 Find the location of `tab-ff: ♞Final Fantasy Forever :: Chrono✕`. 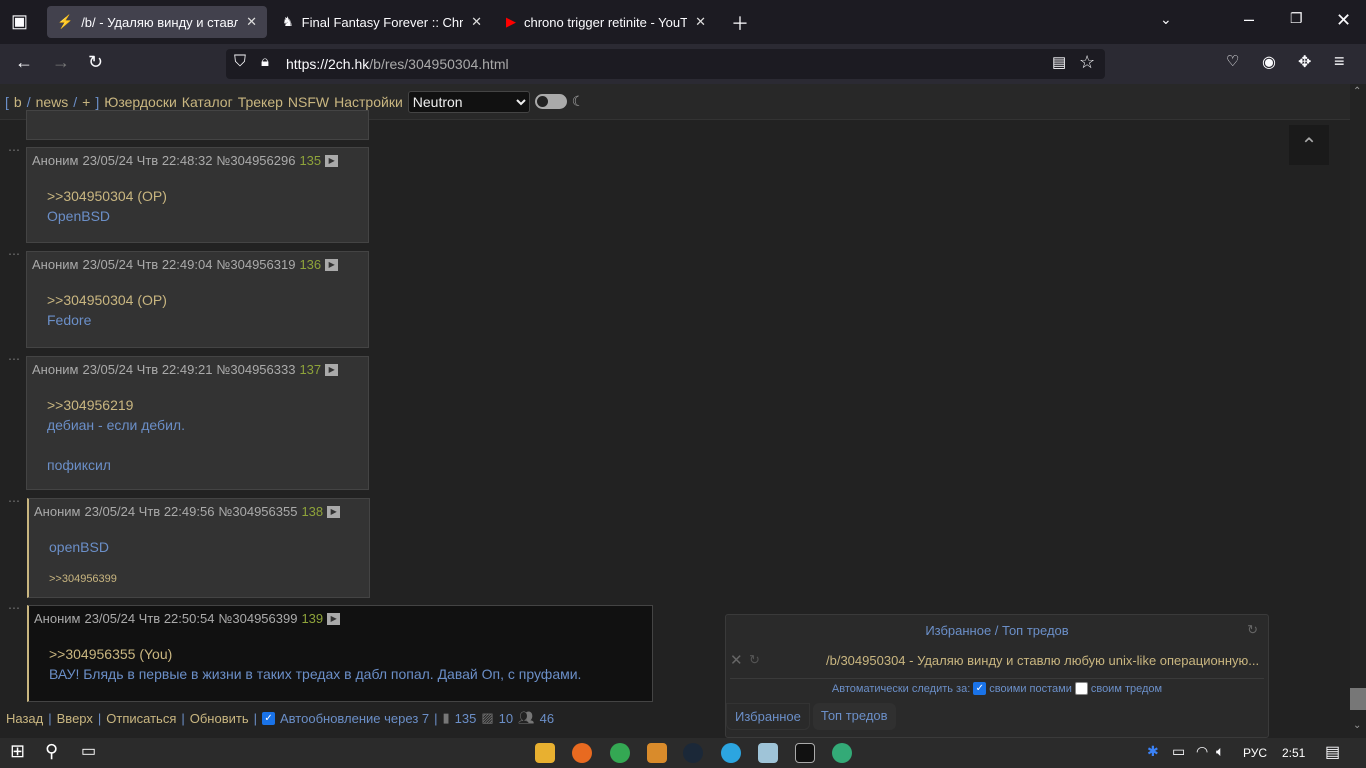

tab-ff: ♞Final Fantasy Forever :: Chrono✕ is located at coordinates (382, 22).